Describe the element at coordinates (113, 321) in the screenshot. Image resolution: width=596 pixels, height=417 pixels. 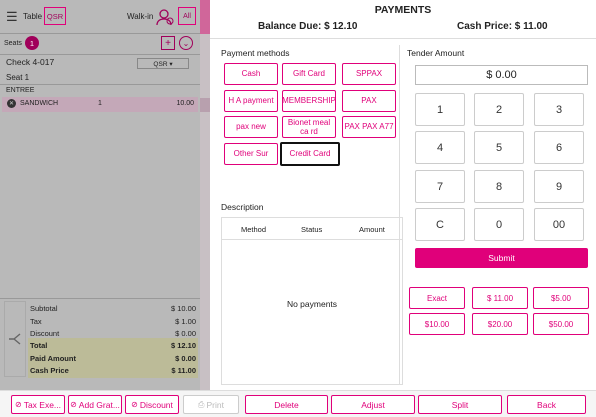
I see `totals-row: Tax $ 1.00` at that location.